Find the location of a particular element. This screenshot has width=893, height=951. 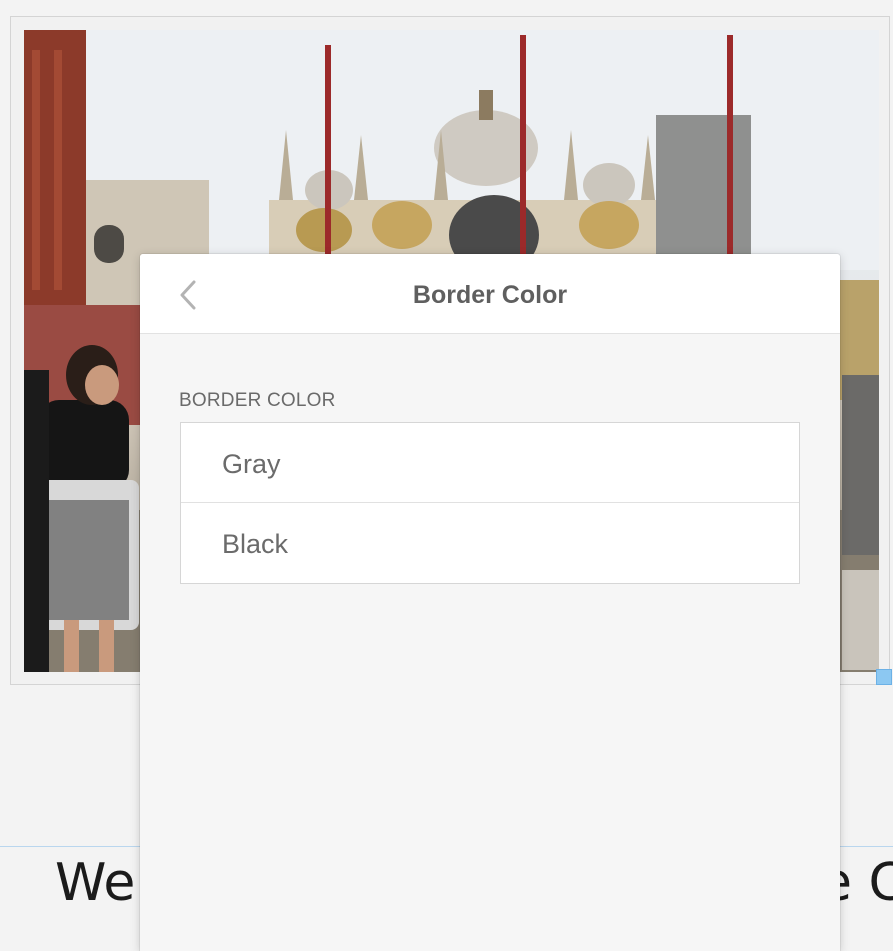

section-label: BORDER COLOR is located at coordinates (257, 400).